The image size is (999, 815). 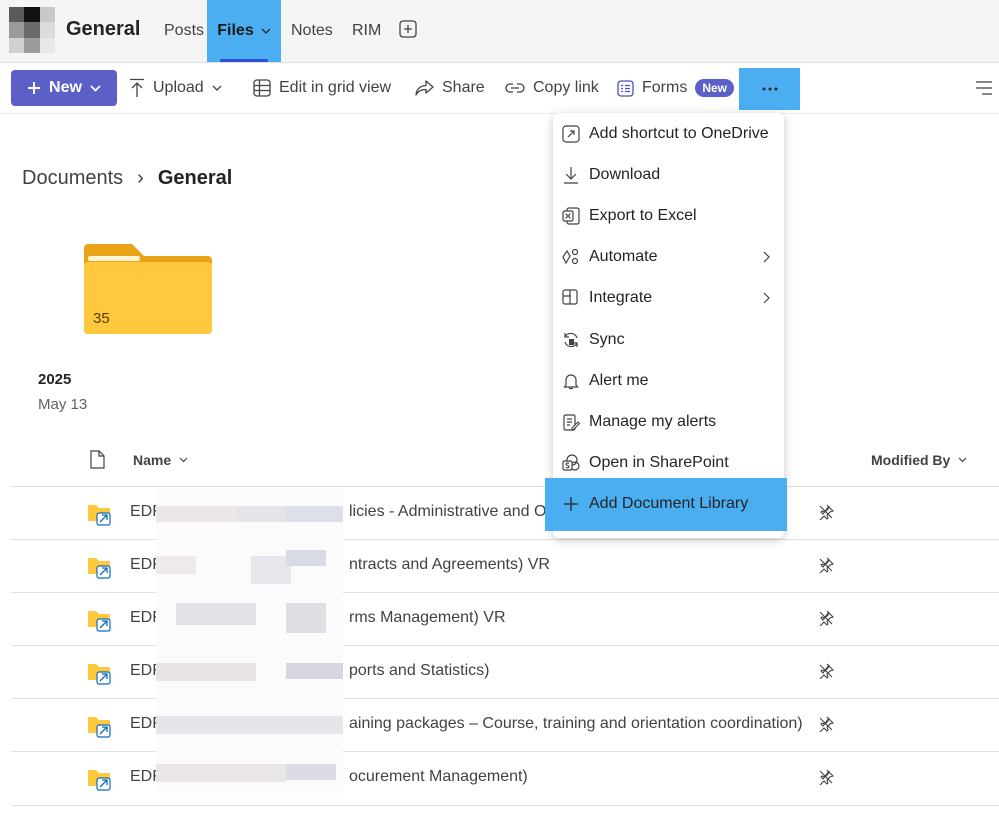 I want to click on menu-item-download: Download, so click(x=668, y=175).